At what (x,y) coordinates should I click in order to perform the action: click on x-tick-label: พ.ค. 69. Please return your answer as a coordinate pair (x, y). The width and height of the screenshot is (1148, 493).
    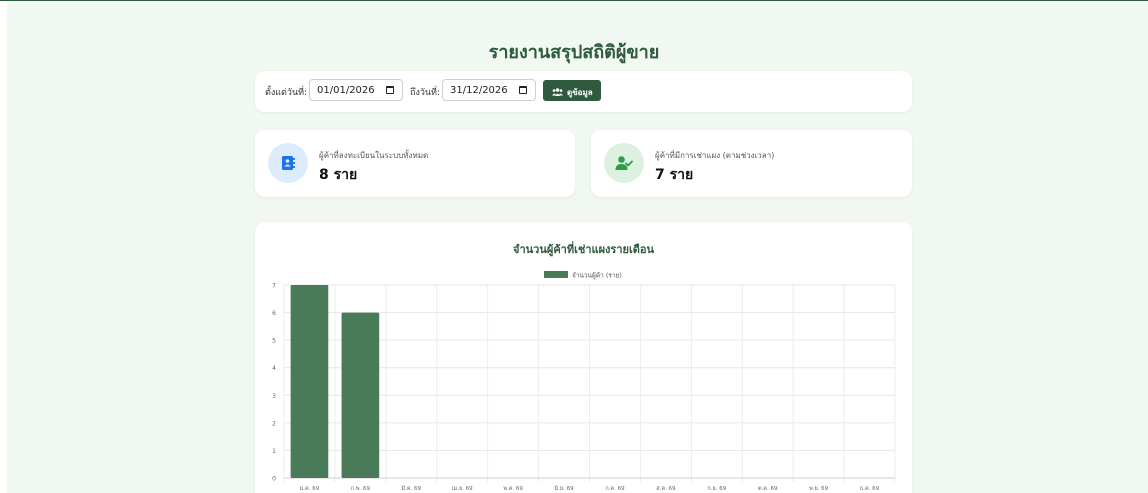
    Looking at the image, I should click on (513, 489).